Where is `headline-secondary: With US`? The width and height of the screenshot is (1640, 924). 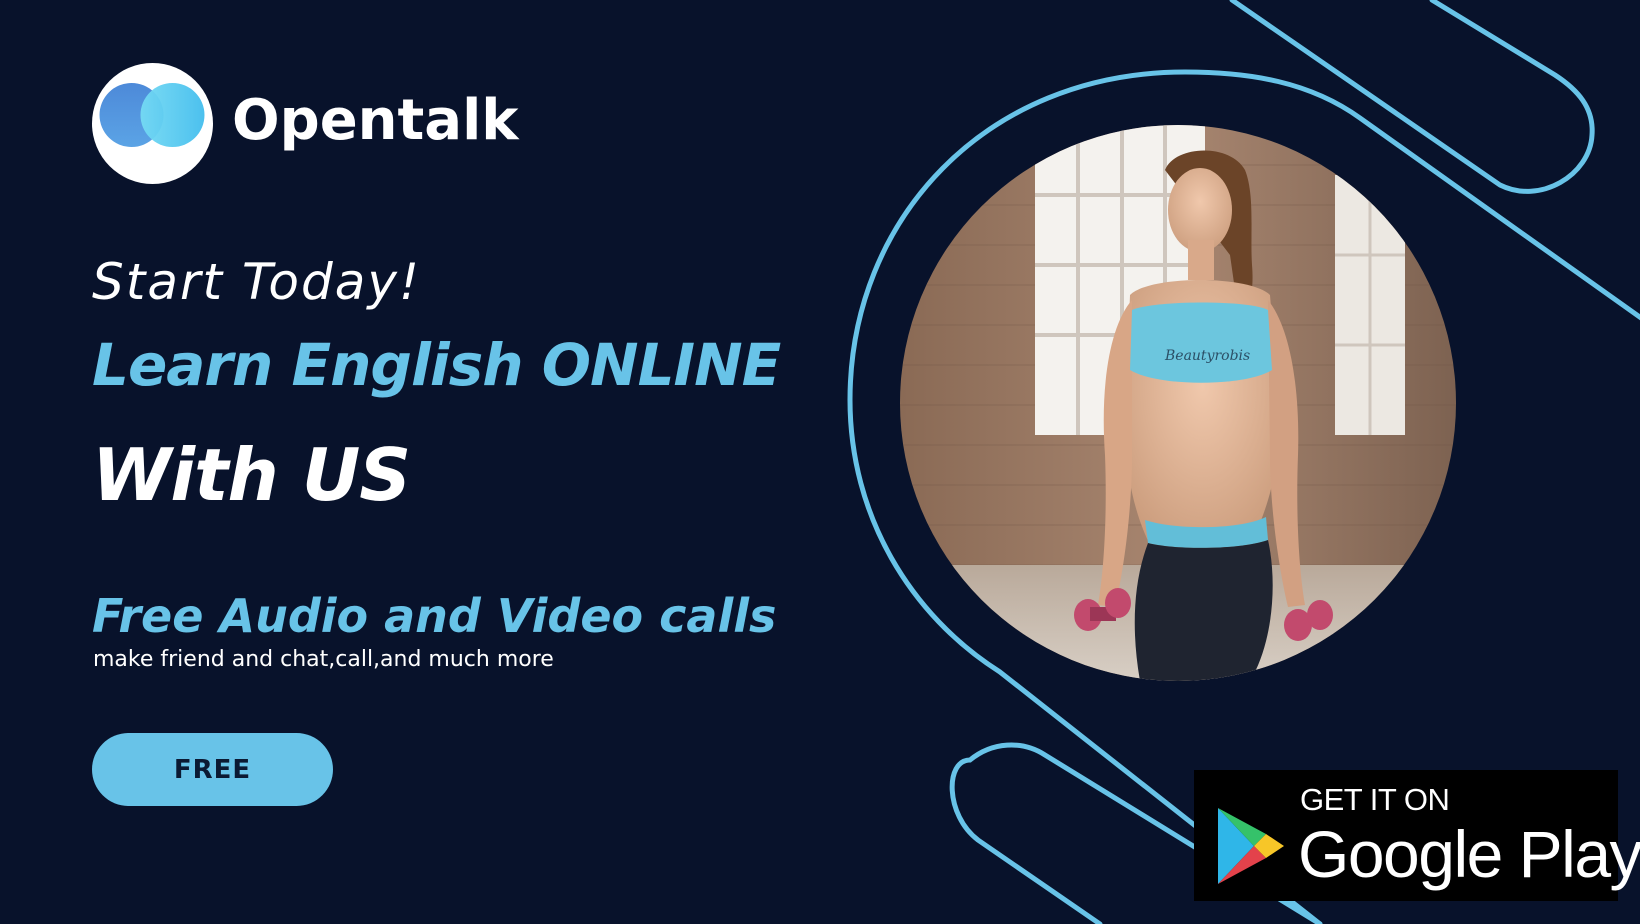 headline-secondary: With US is located at coordinates (251, 475).